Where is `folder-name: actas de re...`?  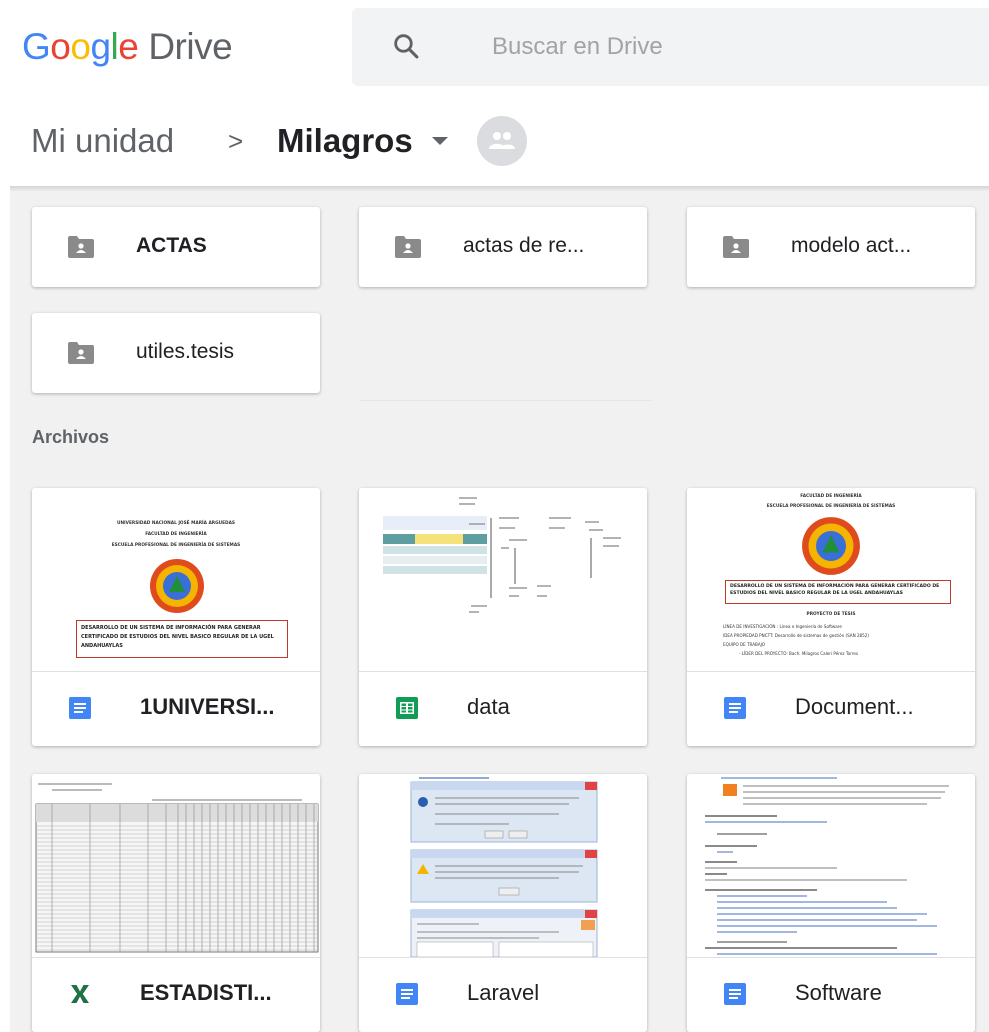 folder-name: actas de re... is located at coordinates (524, 245).